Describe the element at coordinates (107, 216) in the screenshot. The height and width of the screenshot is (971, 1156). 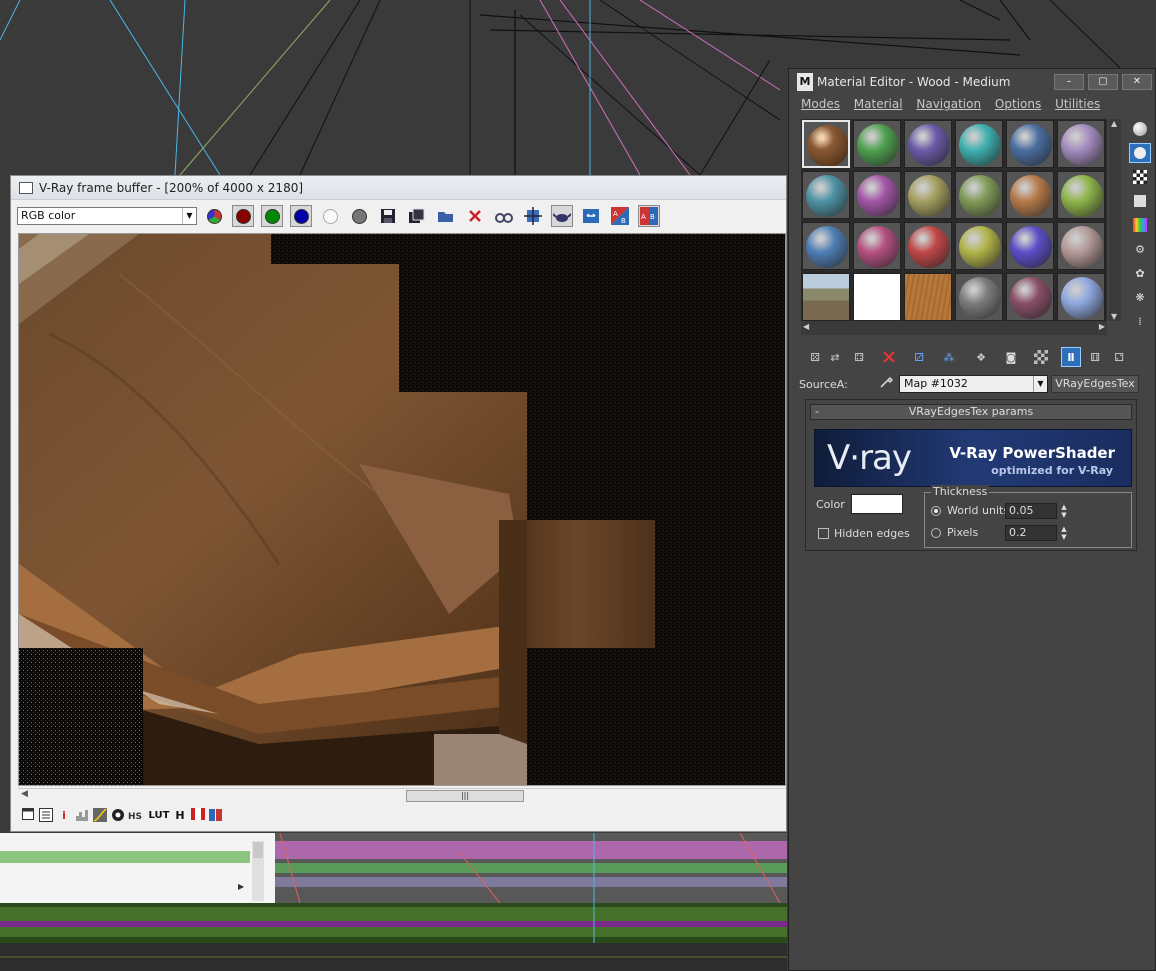
I see `channel-select: RGB color ▼` at that location.